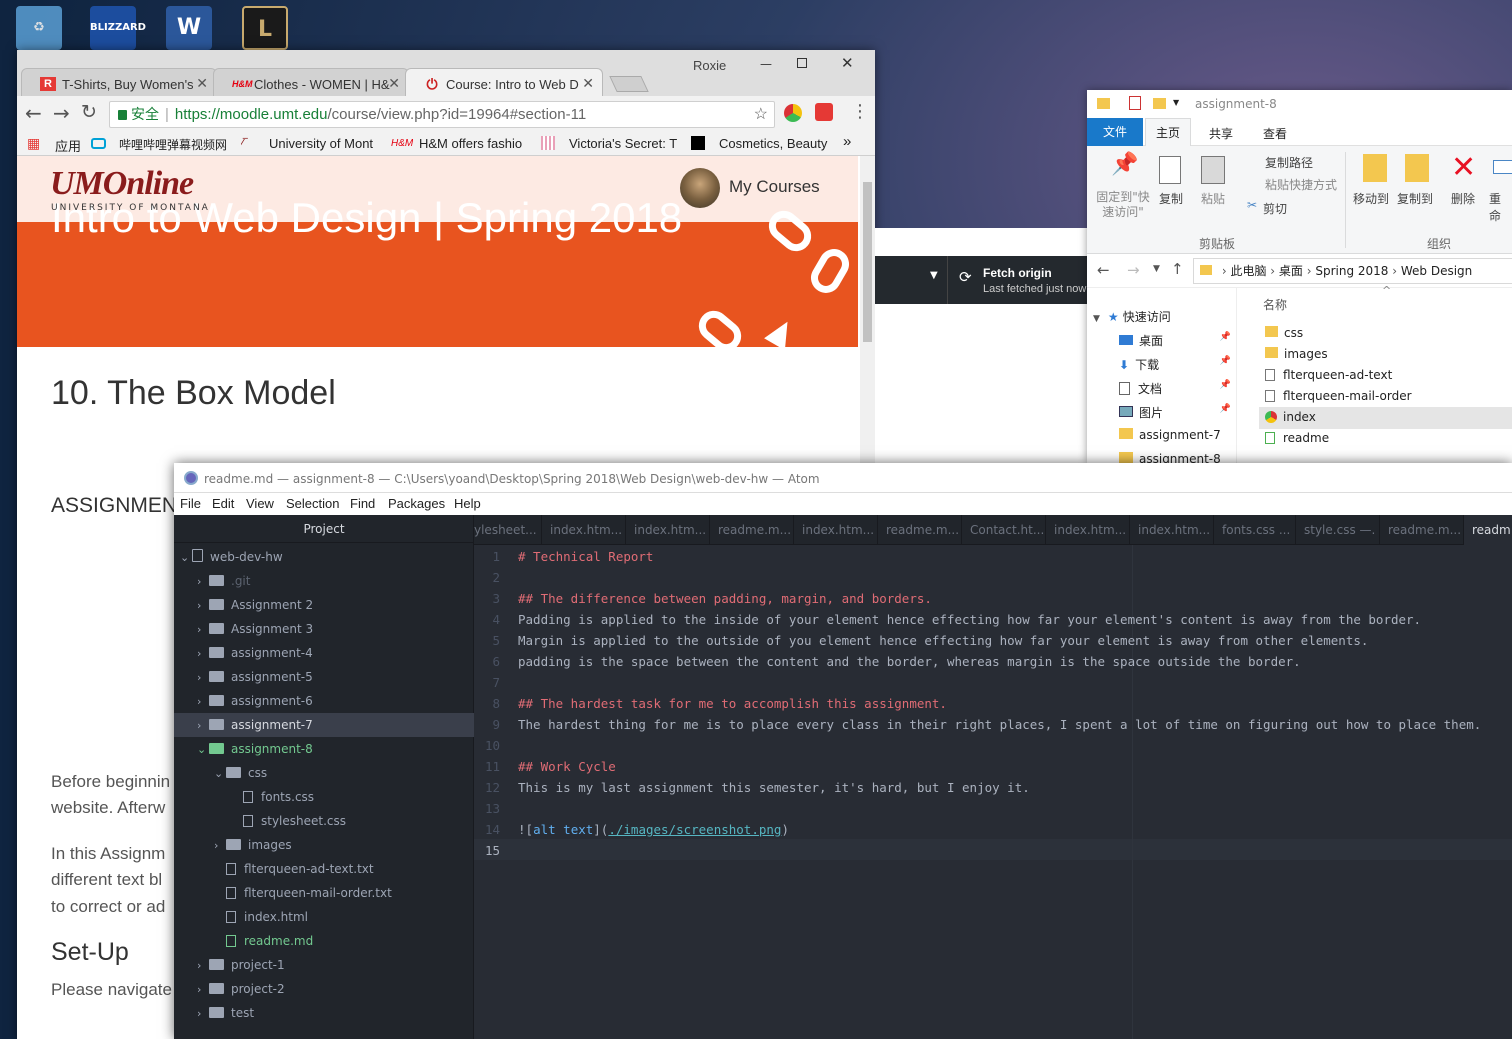  I want to click on bookmark-bilibili: 哔哩哔哩弹幕视频网, so click(175, 144).